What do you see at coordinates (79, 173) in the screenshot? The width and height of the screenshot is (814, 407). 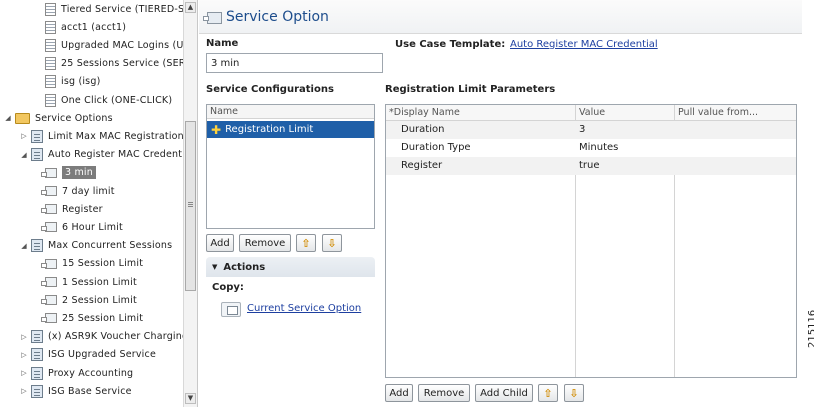 I see `tree-item-label: 3 min` at bounding box center [79, 173].